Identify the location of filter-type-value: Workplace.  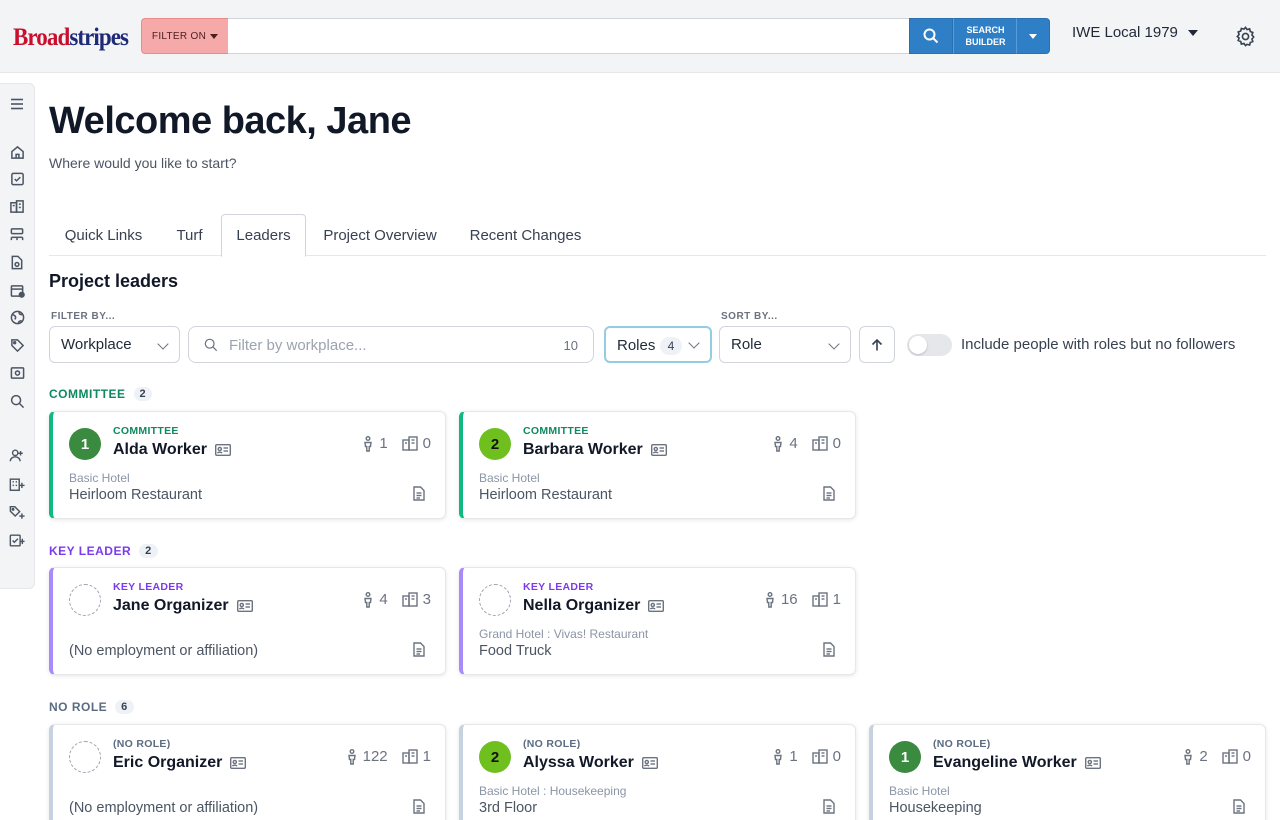
(96, 344).